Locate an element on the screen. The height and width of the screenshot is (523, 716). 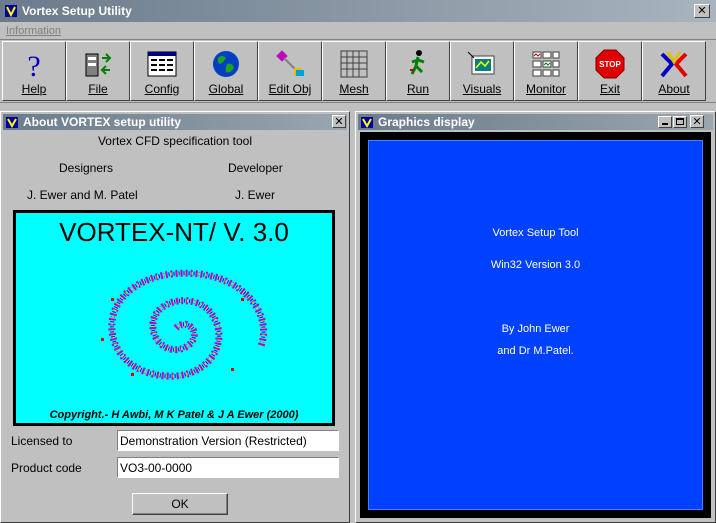
stop-sign-text: STOP is located at coordinates (610, 64).